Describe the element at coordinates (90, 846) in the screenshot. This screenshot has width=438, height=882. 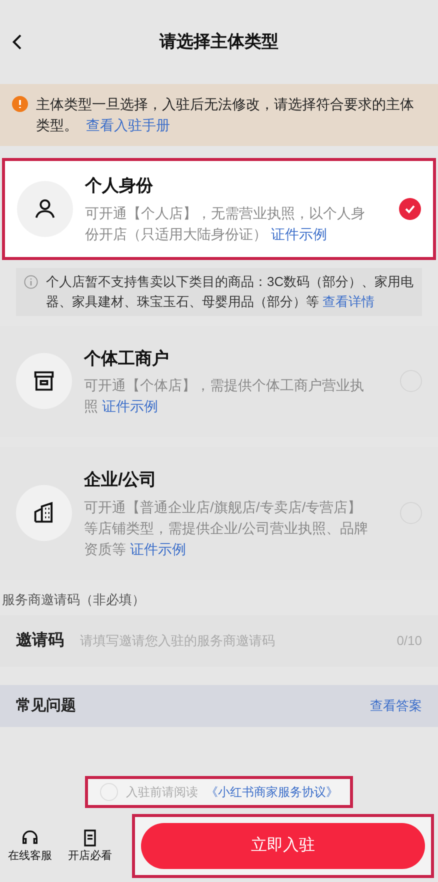
I see `bottom-tool: 开店必看` at that location.